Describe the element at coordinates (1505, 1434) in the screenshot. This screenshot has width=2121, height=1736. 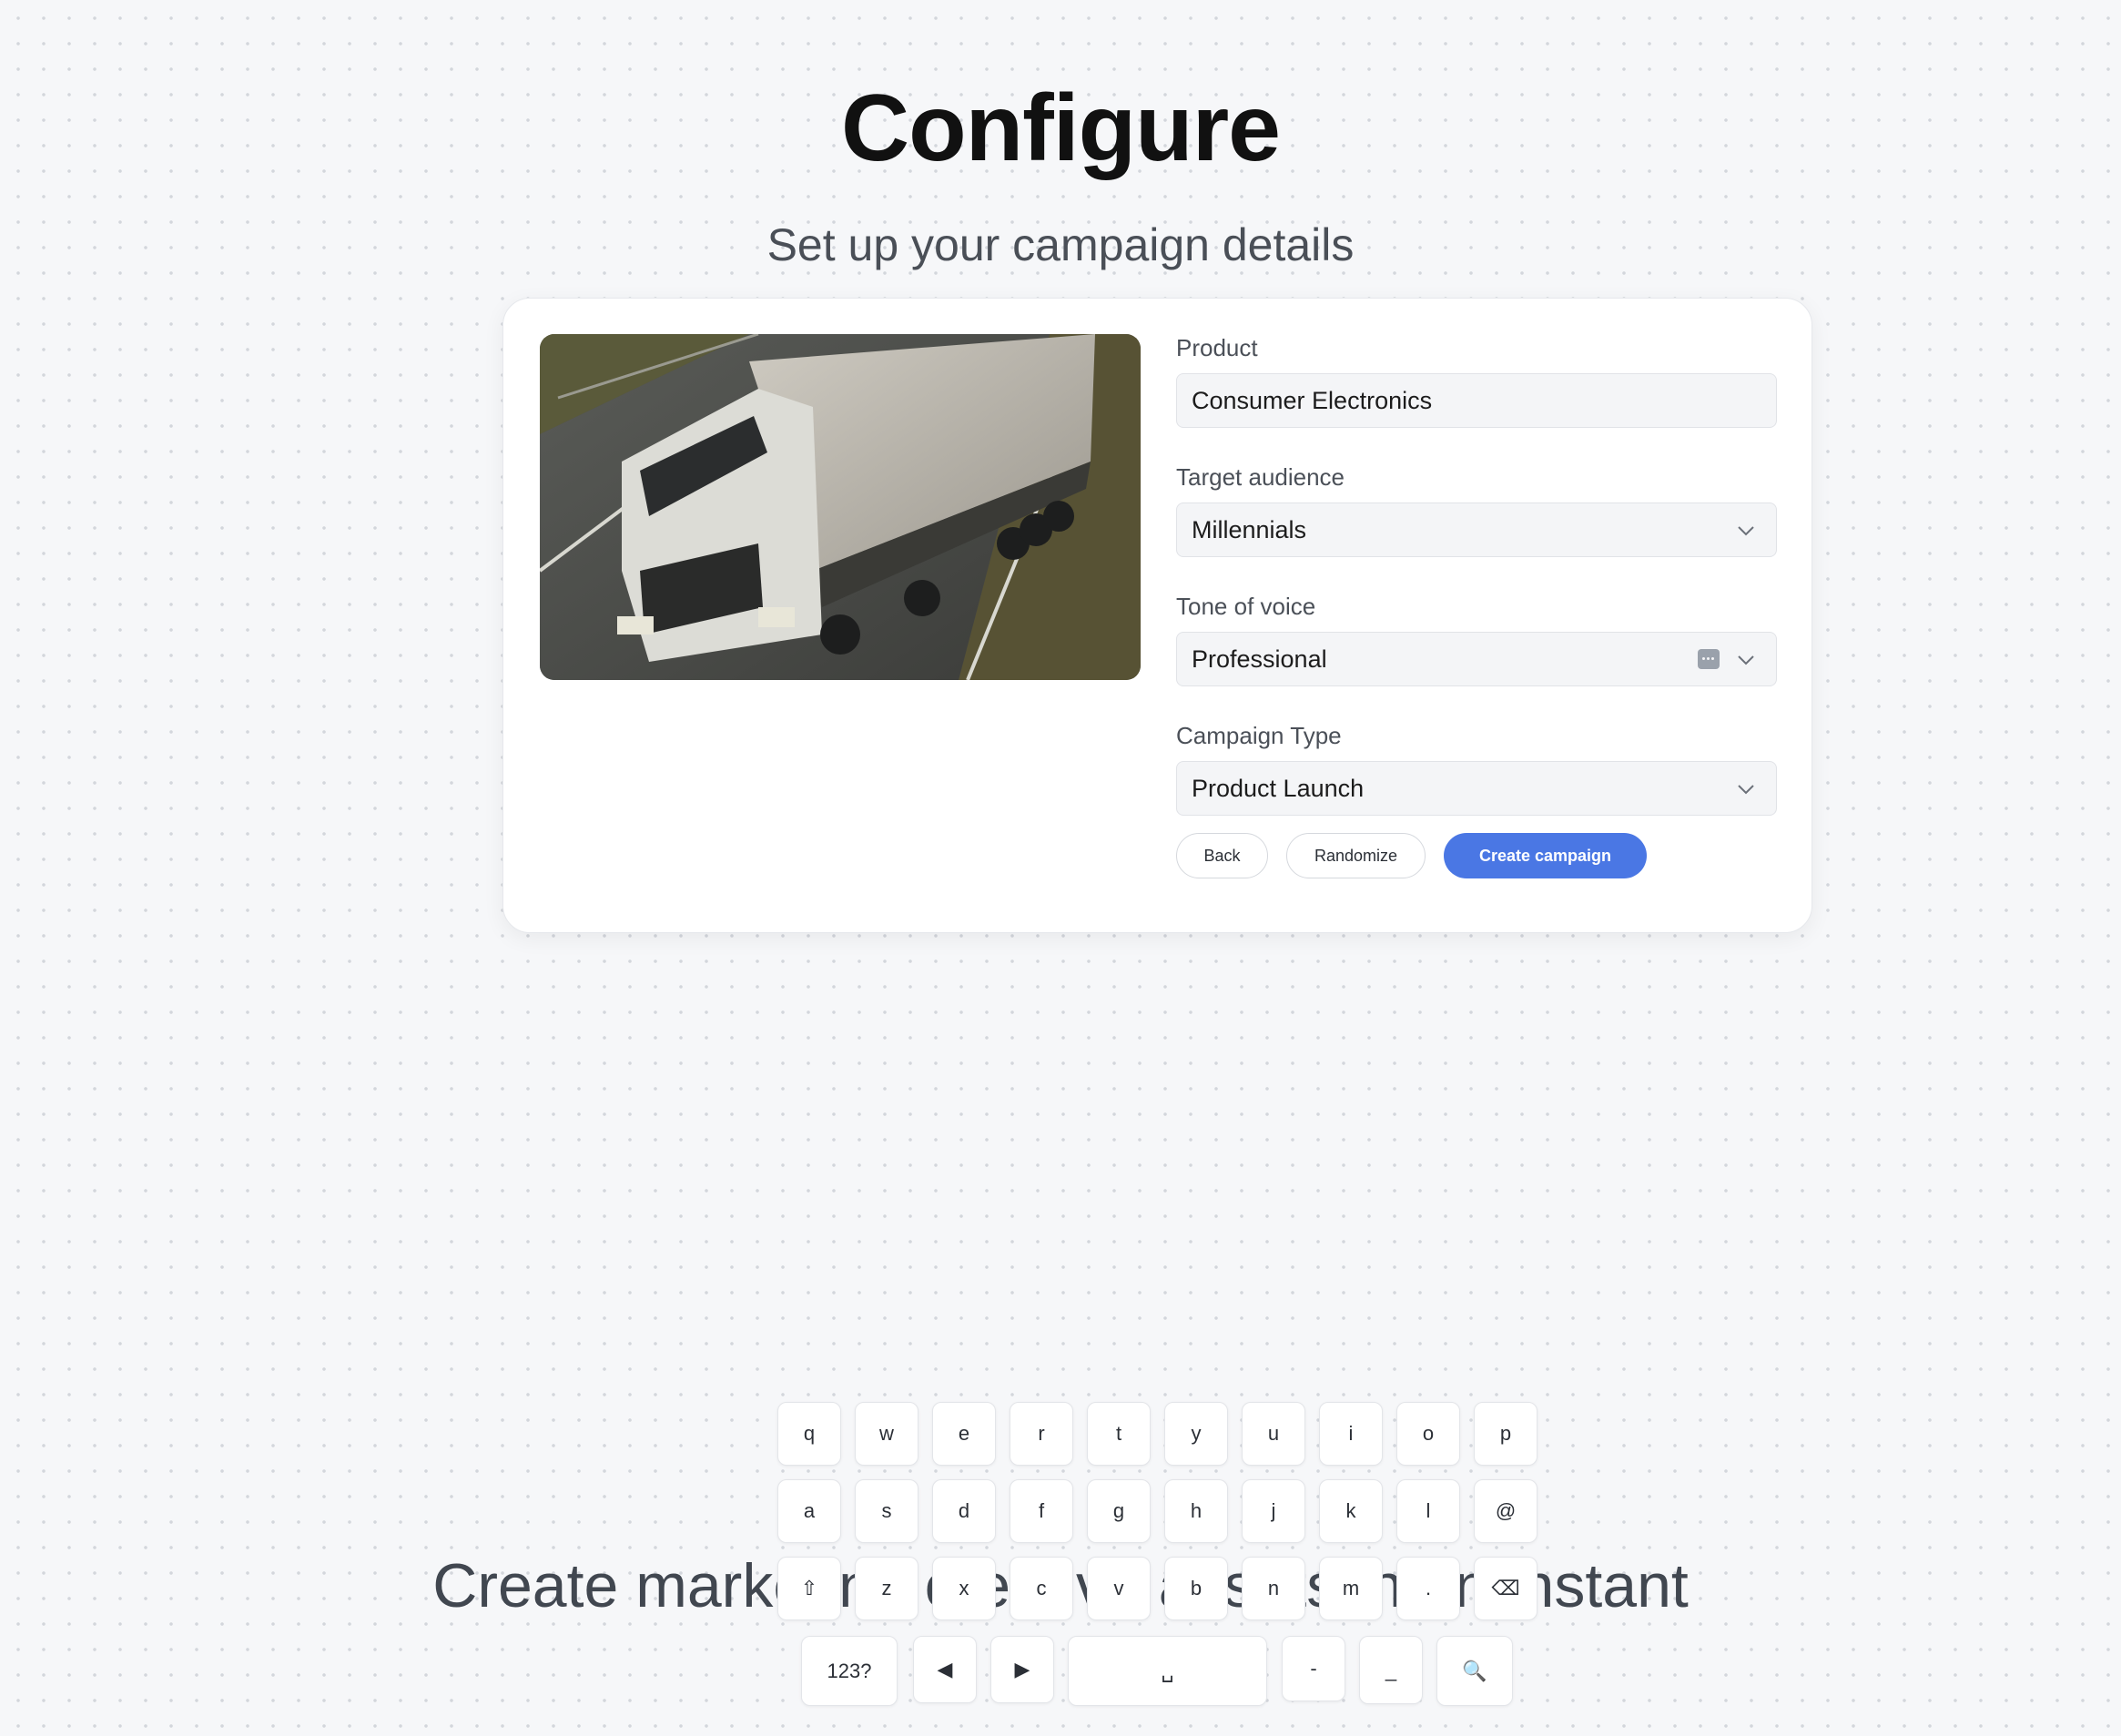
I see `key-p: p` at that location.